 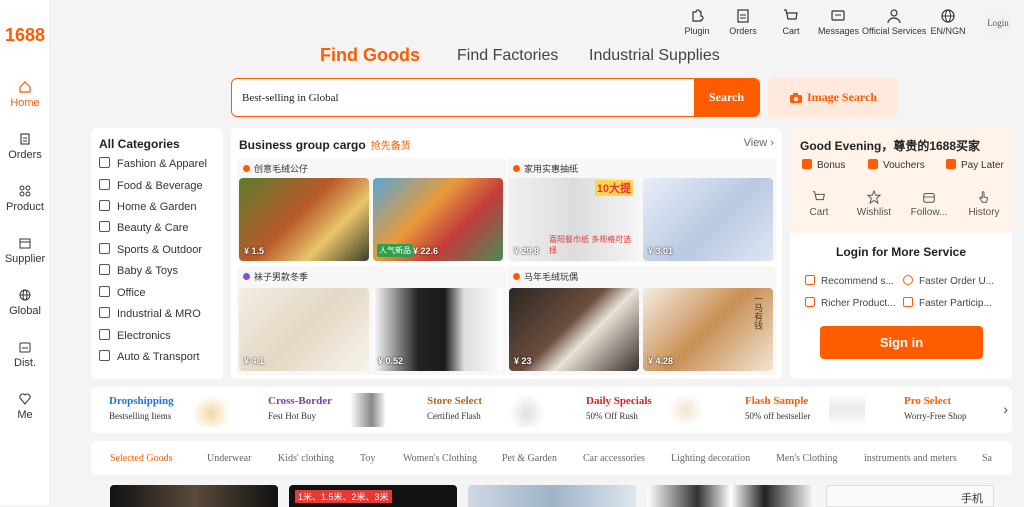 I want to click on bonus-icon, so click(x=807, y=164).